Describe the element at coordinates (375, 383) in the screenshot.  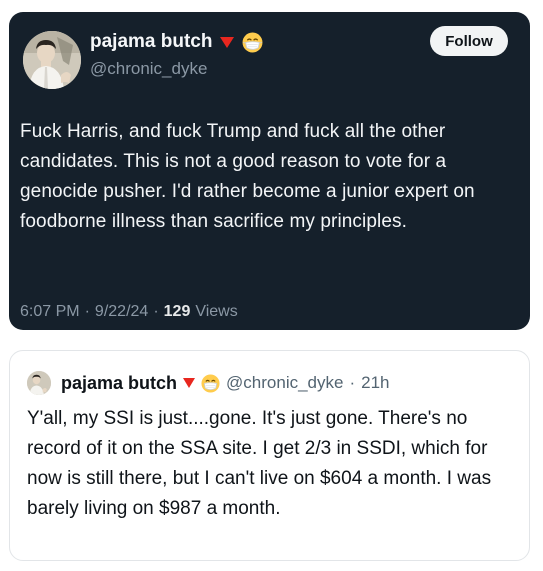
I see `quoted-time-ago: 21h` at that location.